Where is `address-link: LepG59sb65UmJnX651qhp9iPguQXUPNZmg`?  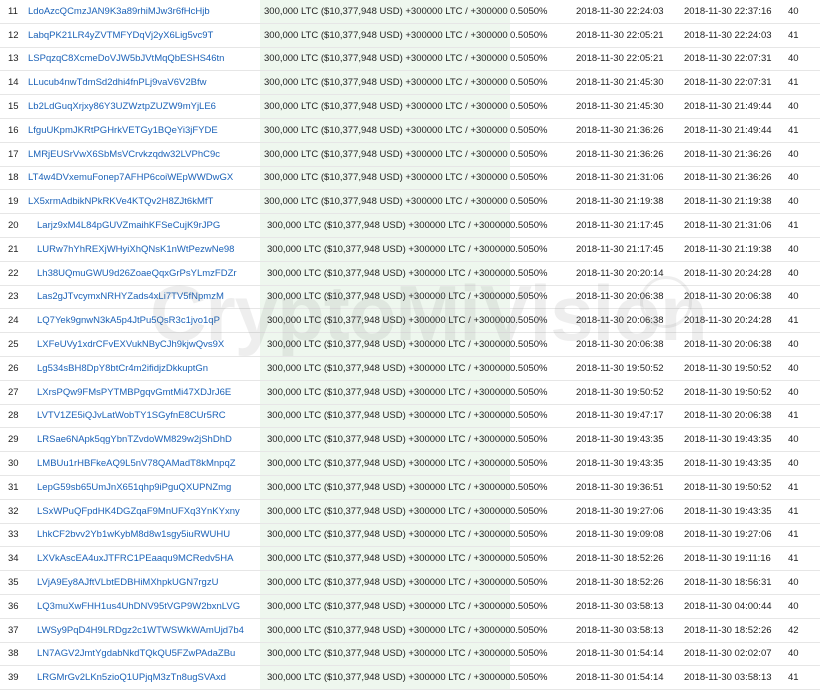
address-link: LepG59sb65UmJnX651qhp9iPguQXUPNZmg is located at coordinates (134, 487).